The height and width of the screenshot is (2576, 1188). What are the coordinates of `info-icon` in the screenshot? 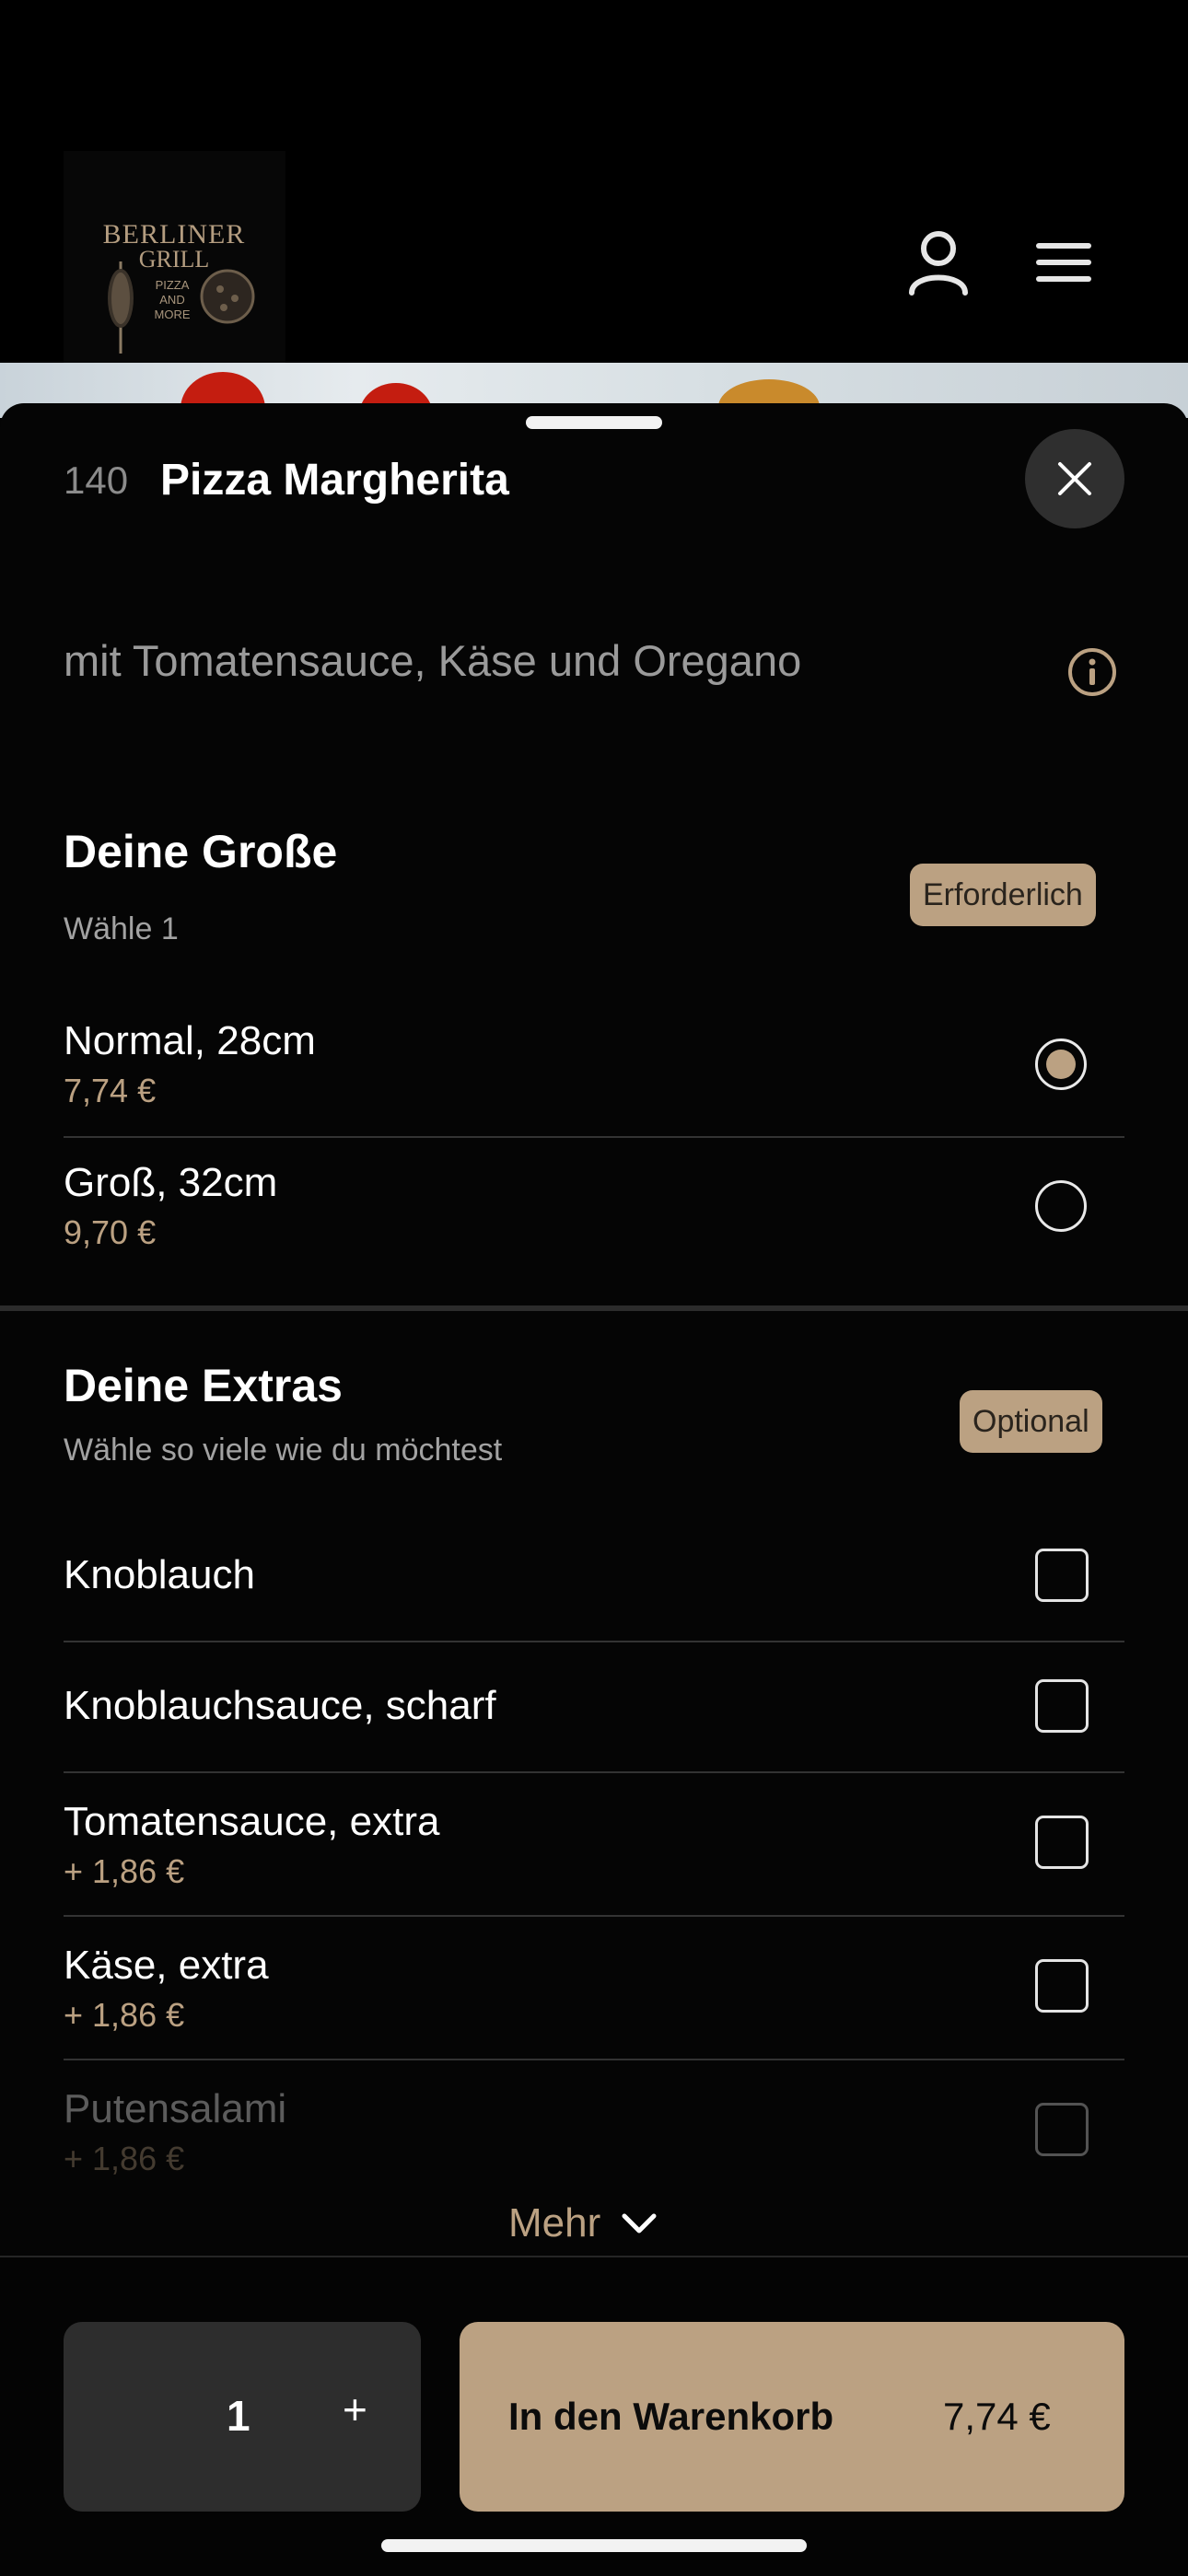 It's located at (1092, 672).